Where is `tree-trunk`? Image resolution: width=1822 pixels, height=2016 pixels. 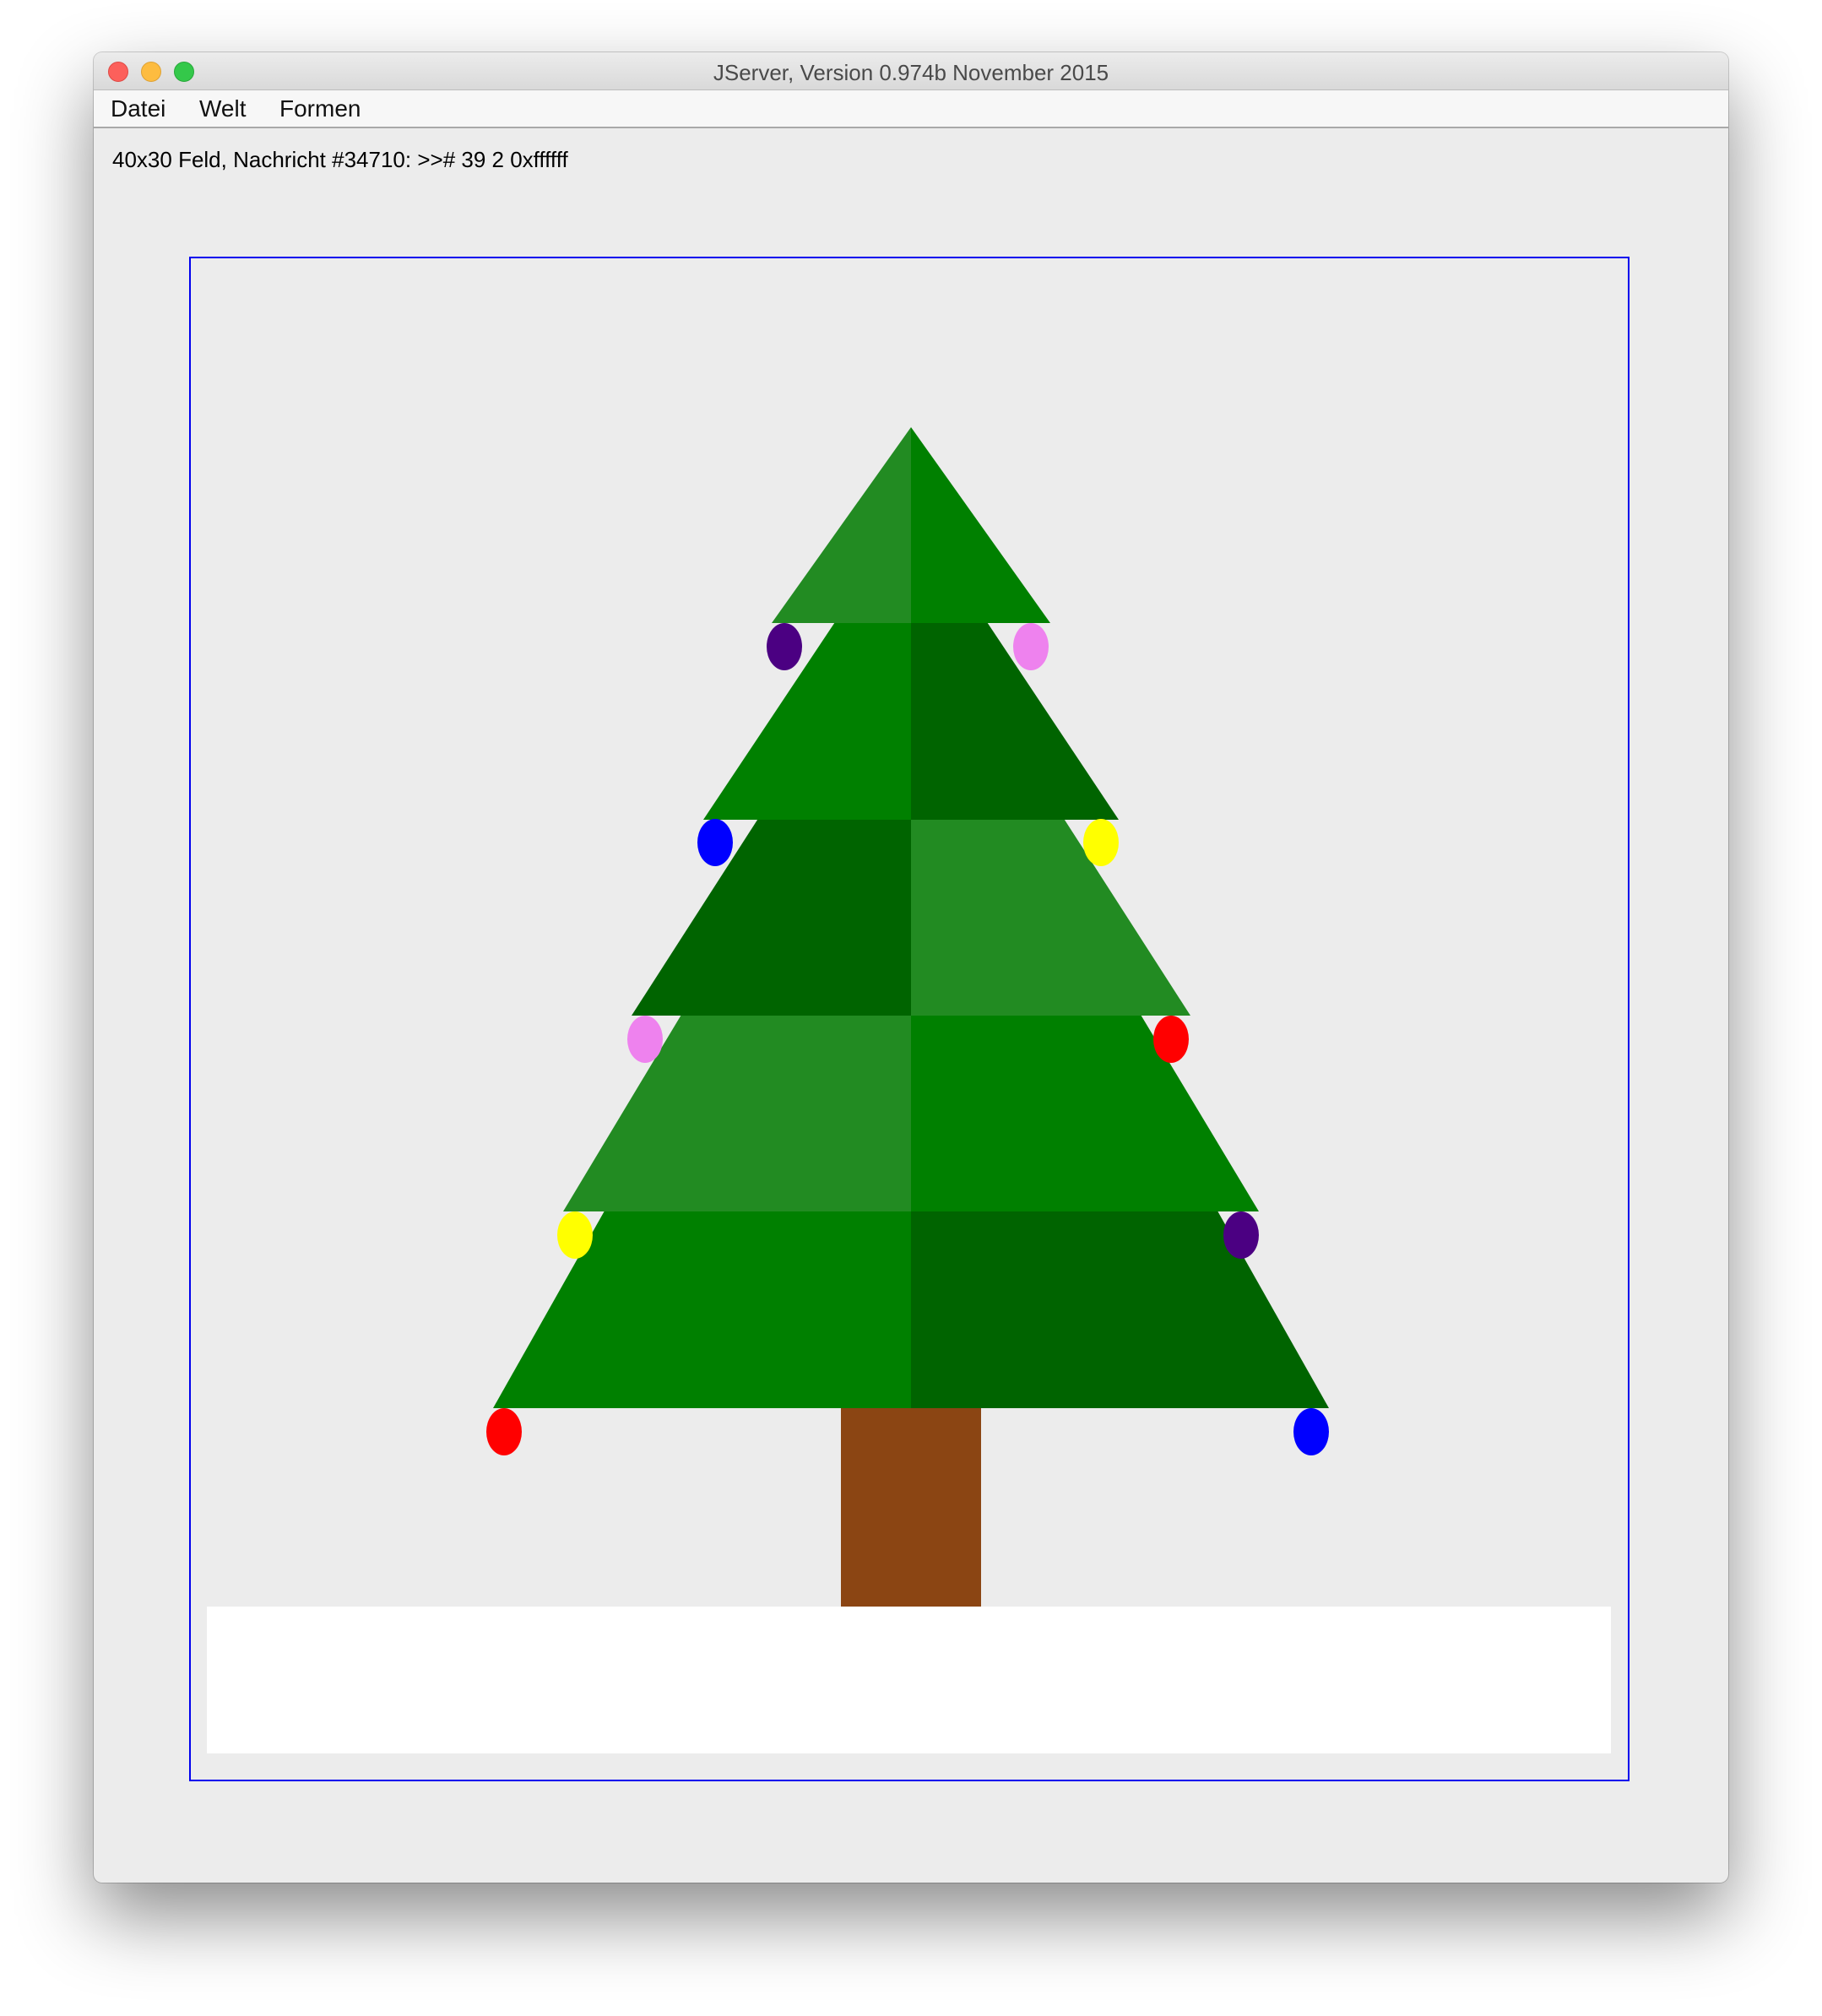
tree-trunk is located at coordinates (911, 1507).